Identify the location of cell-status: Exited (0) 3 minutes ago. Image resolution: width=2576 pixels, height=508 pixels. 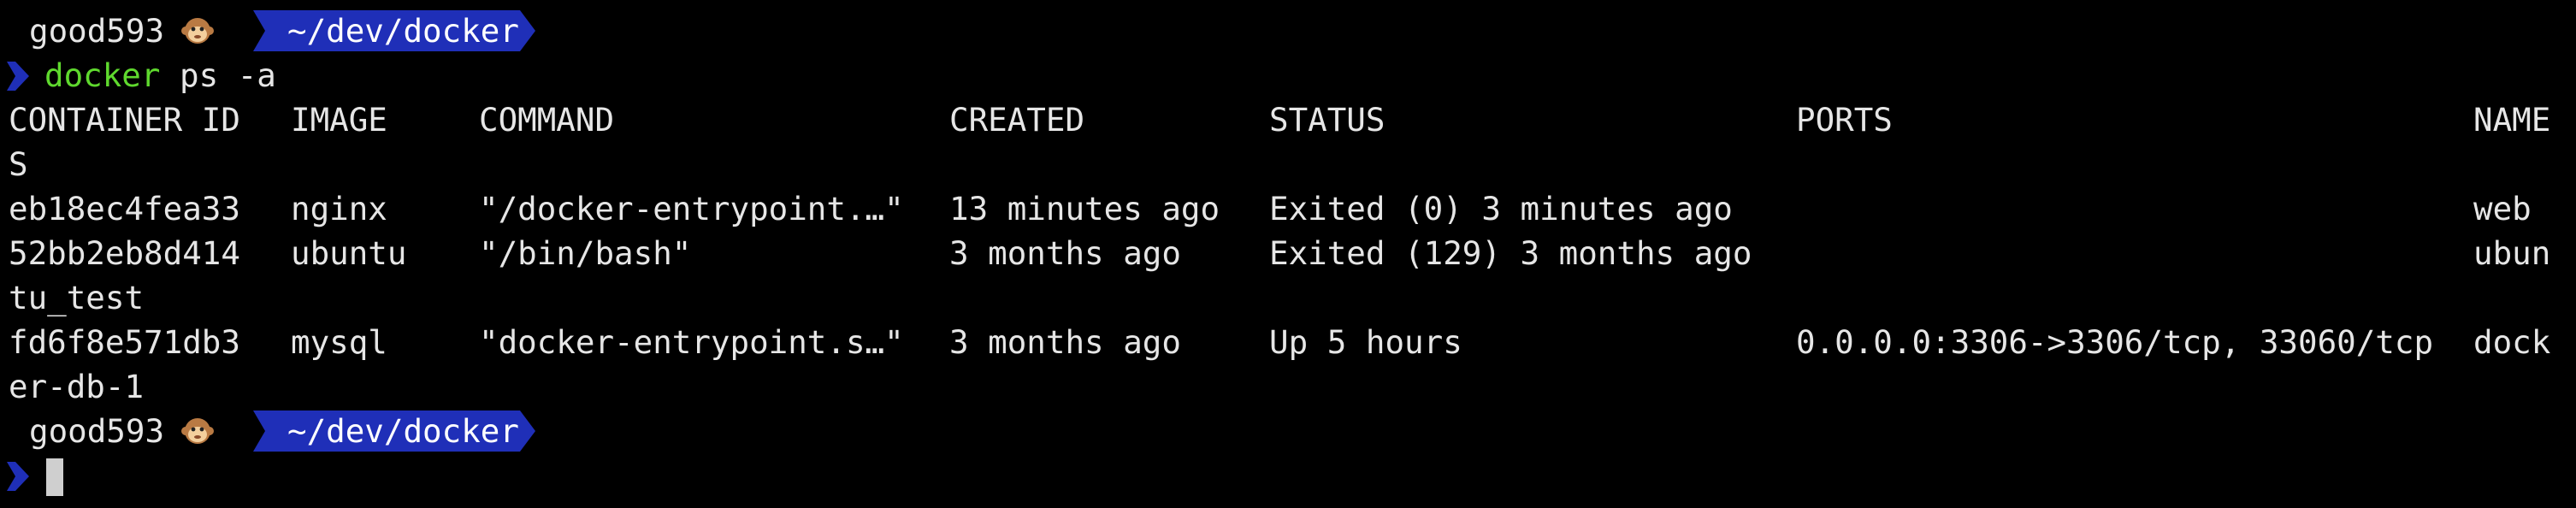
(1501, 208).